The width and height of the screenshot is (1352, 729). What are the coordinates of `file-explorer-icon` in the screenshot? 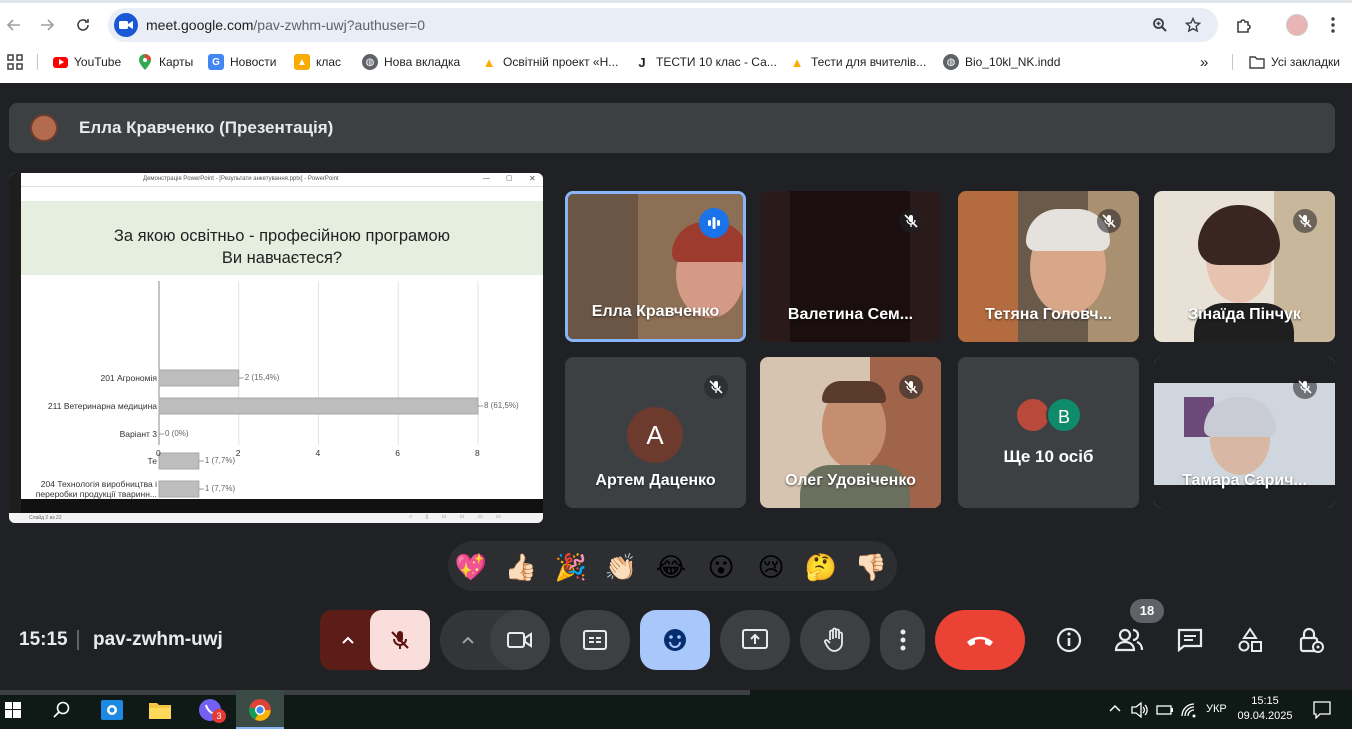 It's located at (160, 709).